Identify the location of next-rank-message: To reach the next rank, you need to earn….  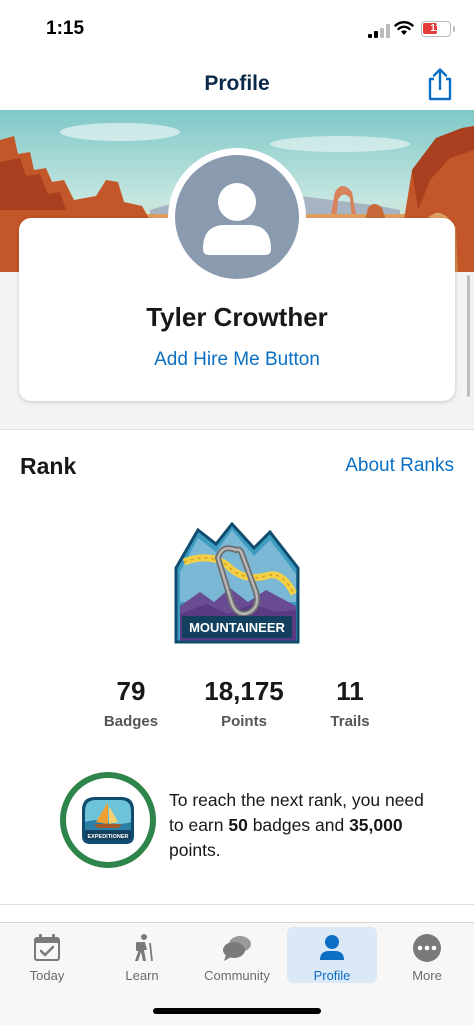
(304, 825).